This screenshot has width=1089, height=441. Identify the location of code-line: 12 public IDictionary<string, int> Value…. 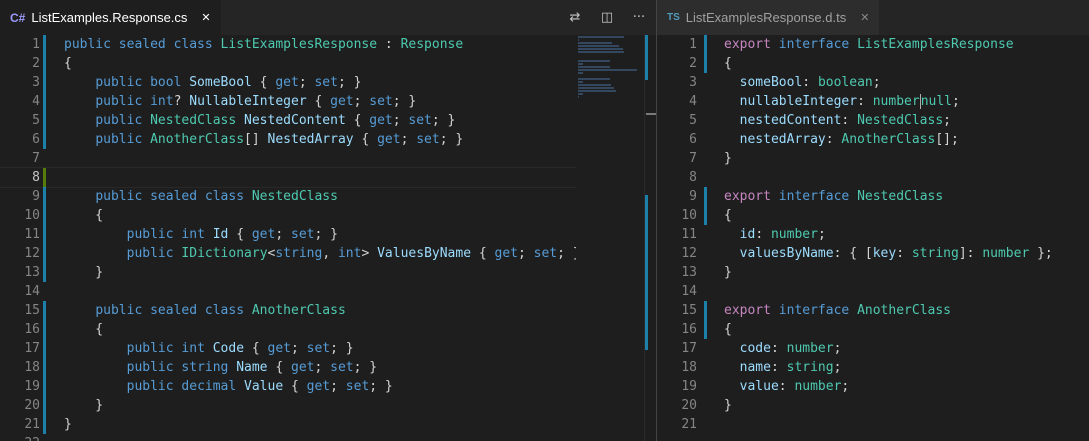
(328, 253).